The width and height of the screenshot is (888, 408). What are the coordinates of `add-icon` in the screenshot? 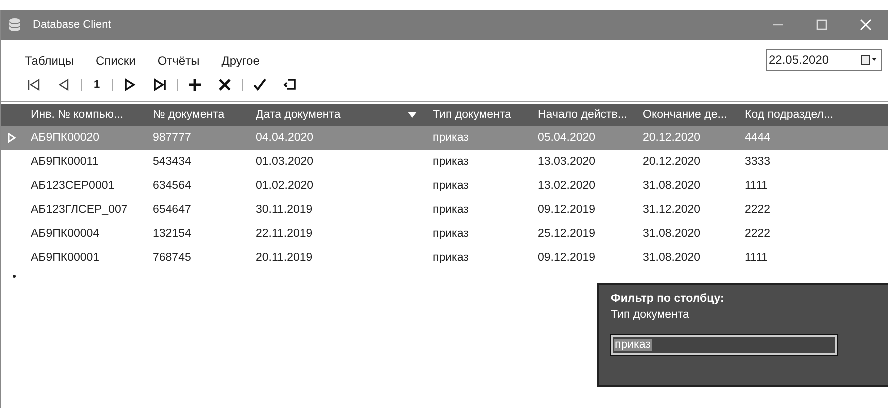 It's located at (195, 85).